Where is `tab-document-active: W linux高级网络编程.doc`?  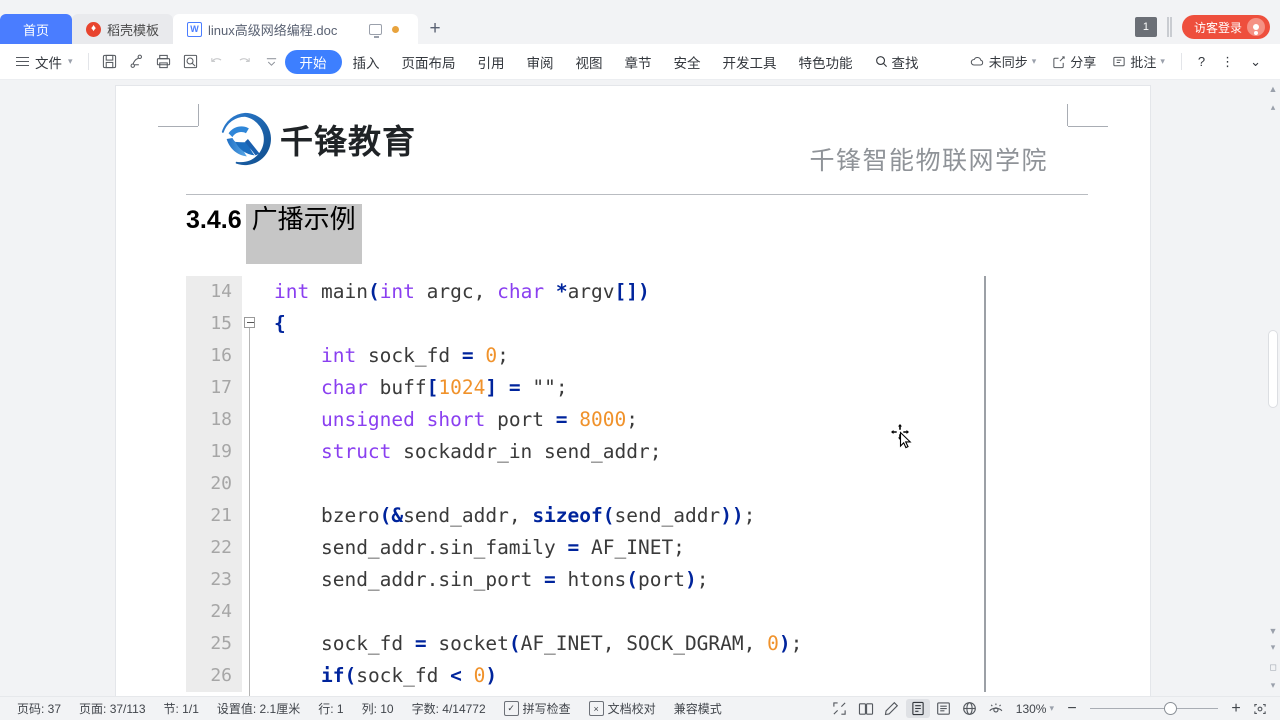 tab-document-active: W linux高级网络编程.doc is located at coordinates (296, 29).